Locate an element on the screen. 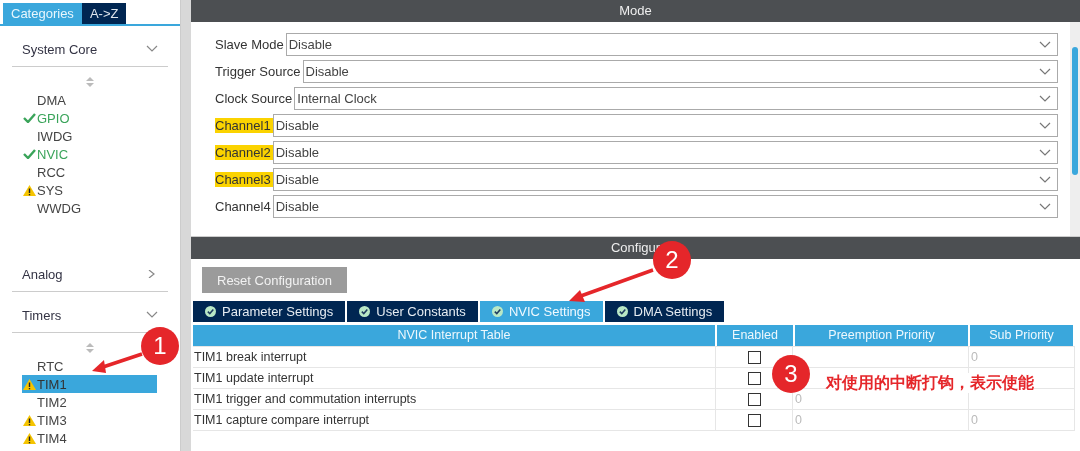 This screenshot has height=451, width=1080. peripheral-item: RCC is located at coordinates (89, 172).